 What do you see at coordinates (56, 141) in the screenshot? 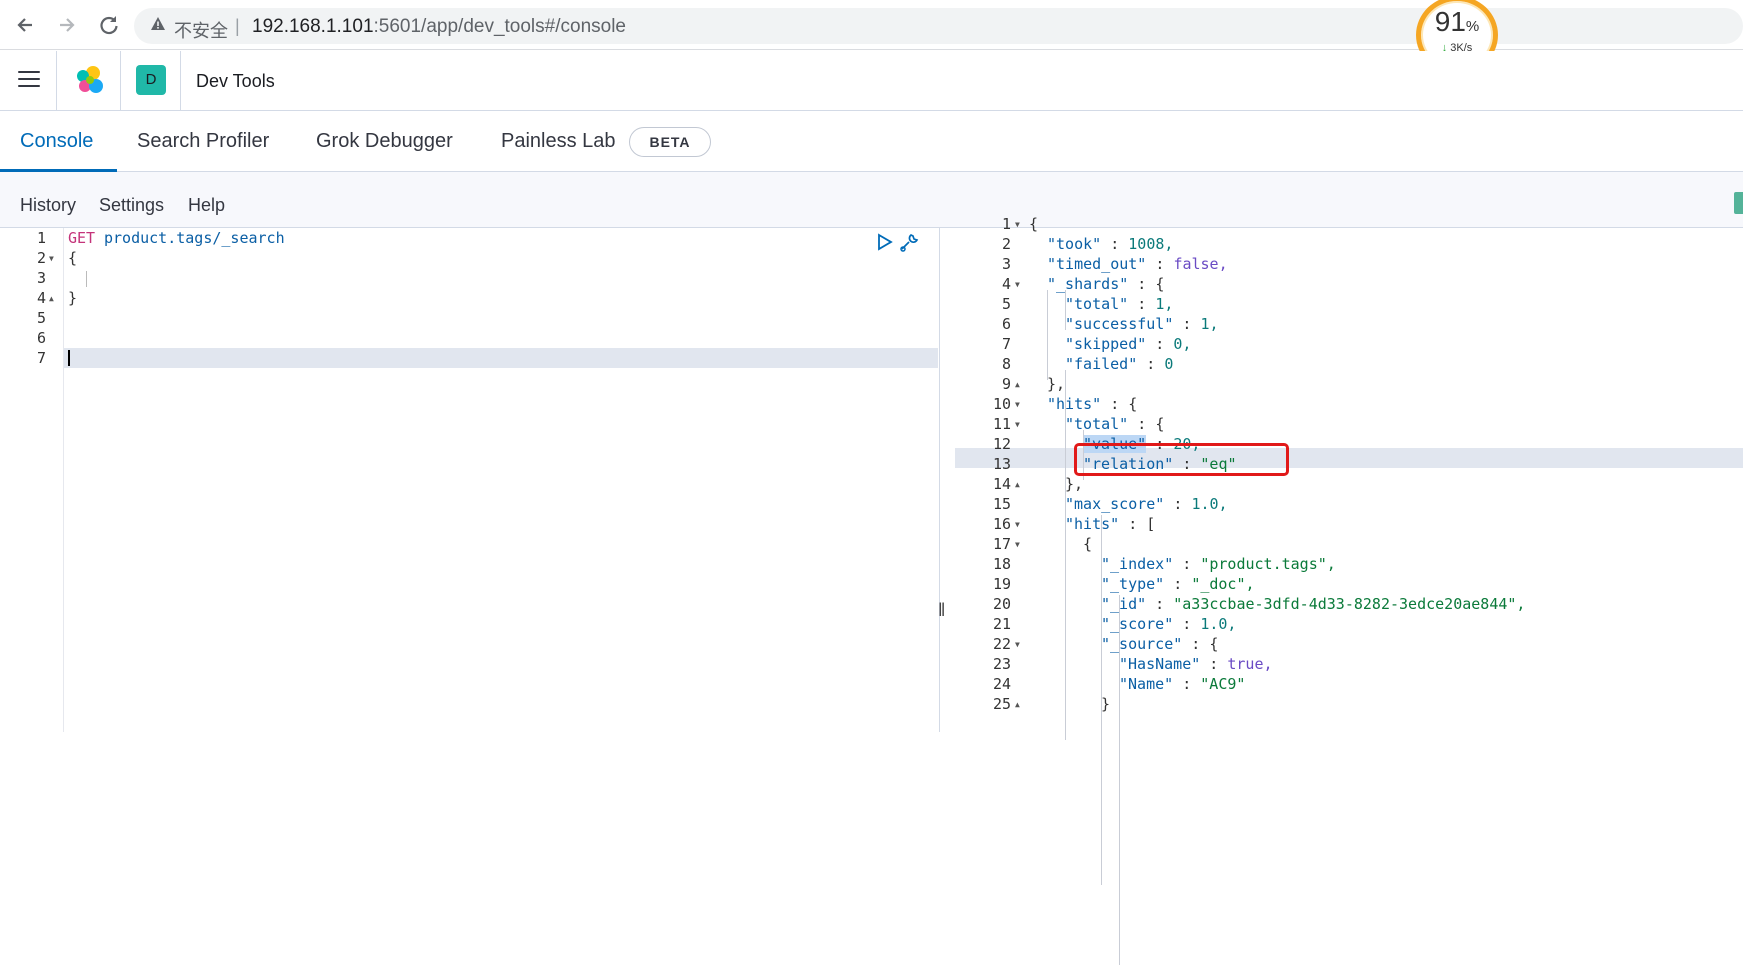
I see `tab-console: Console` at bounding box center [56, 141].